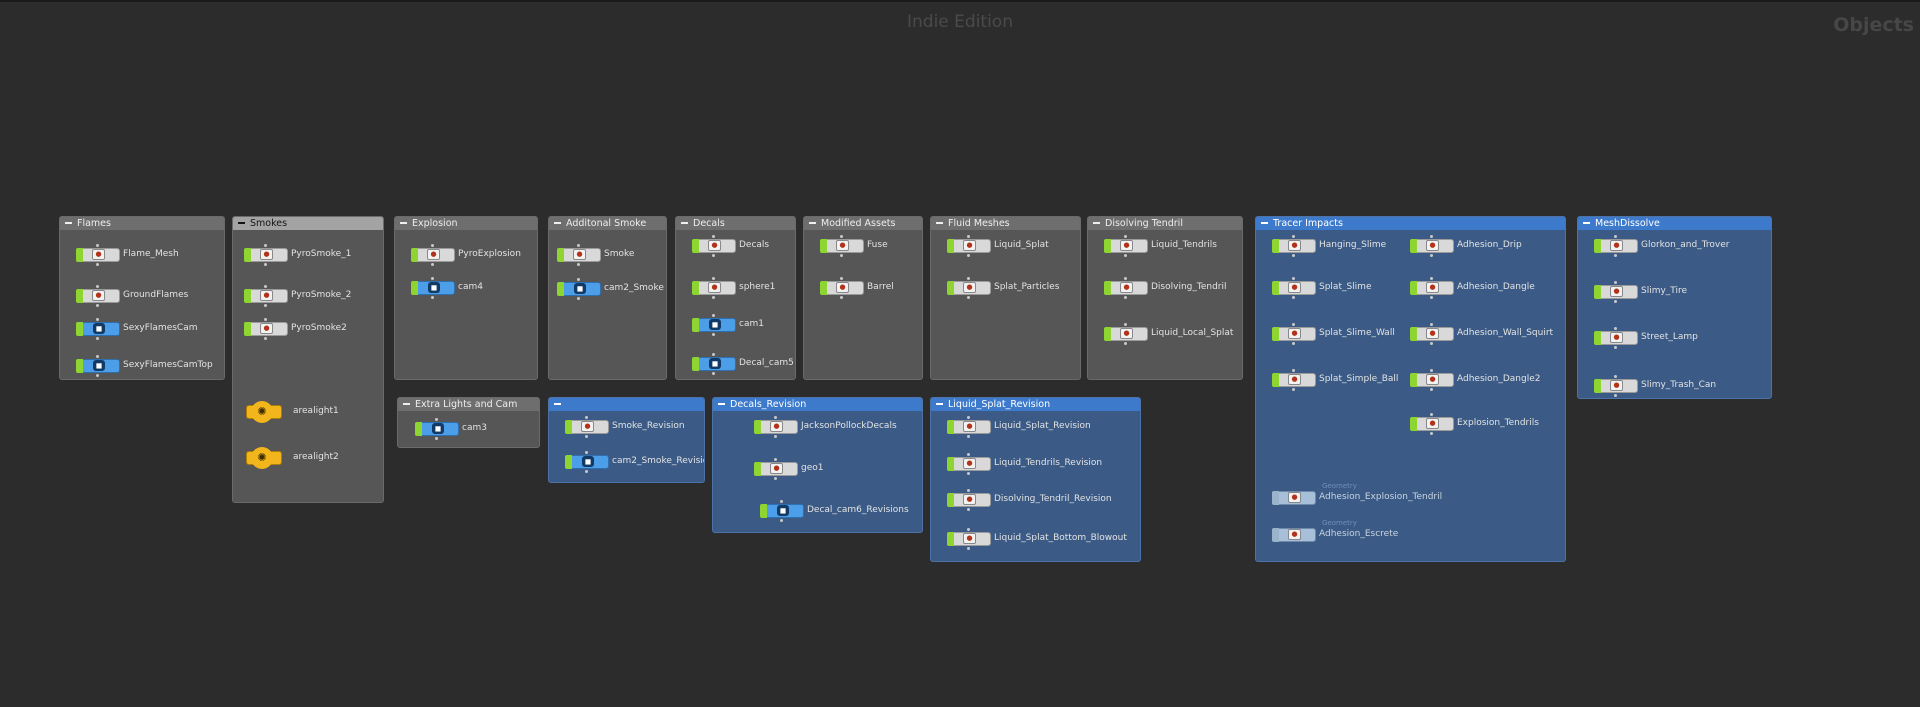 This screenshot has width=1920, height=707. I want to click on network-box-header: Decals_Revision, so click(817, 404).